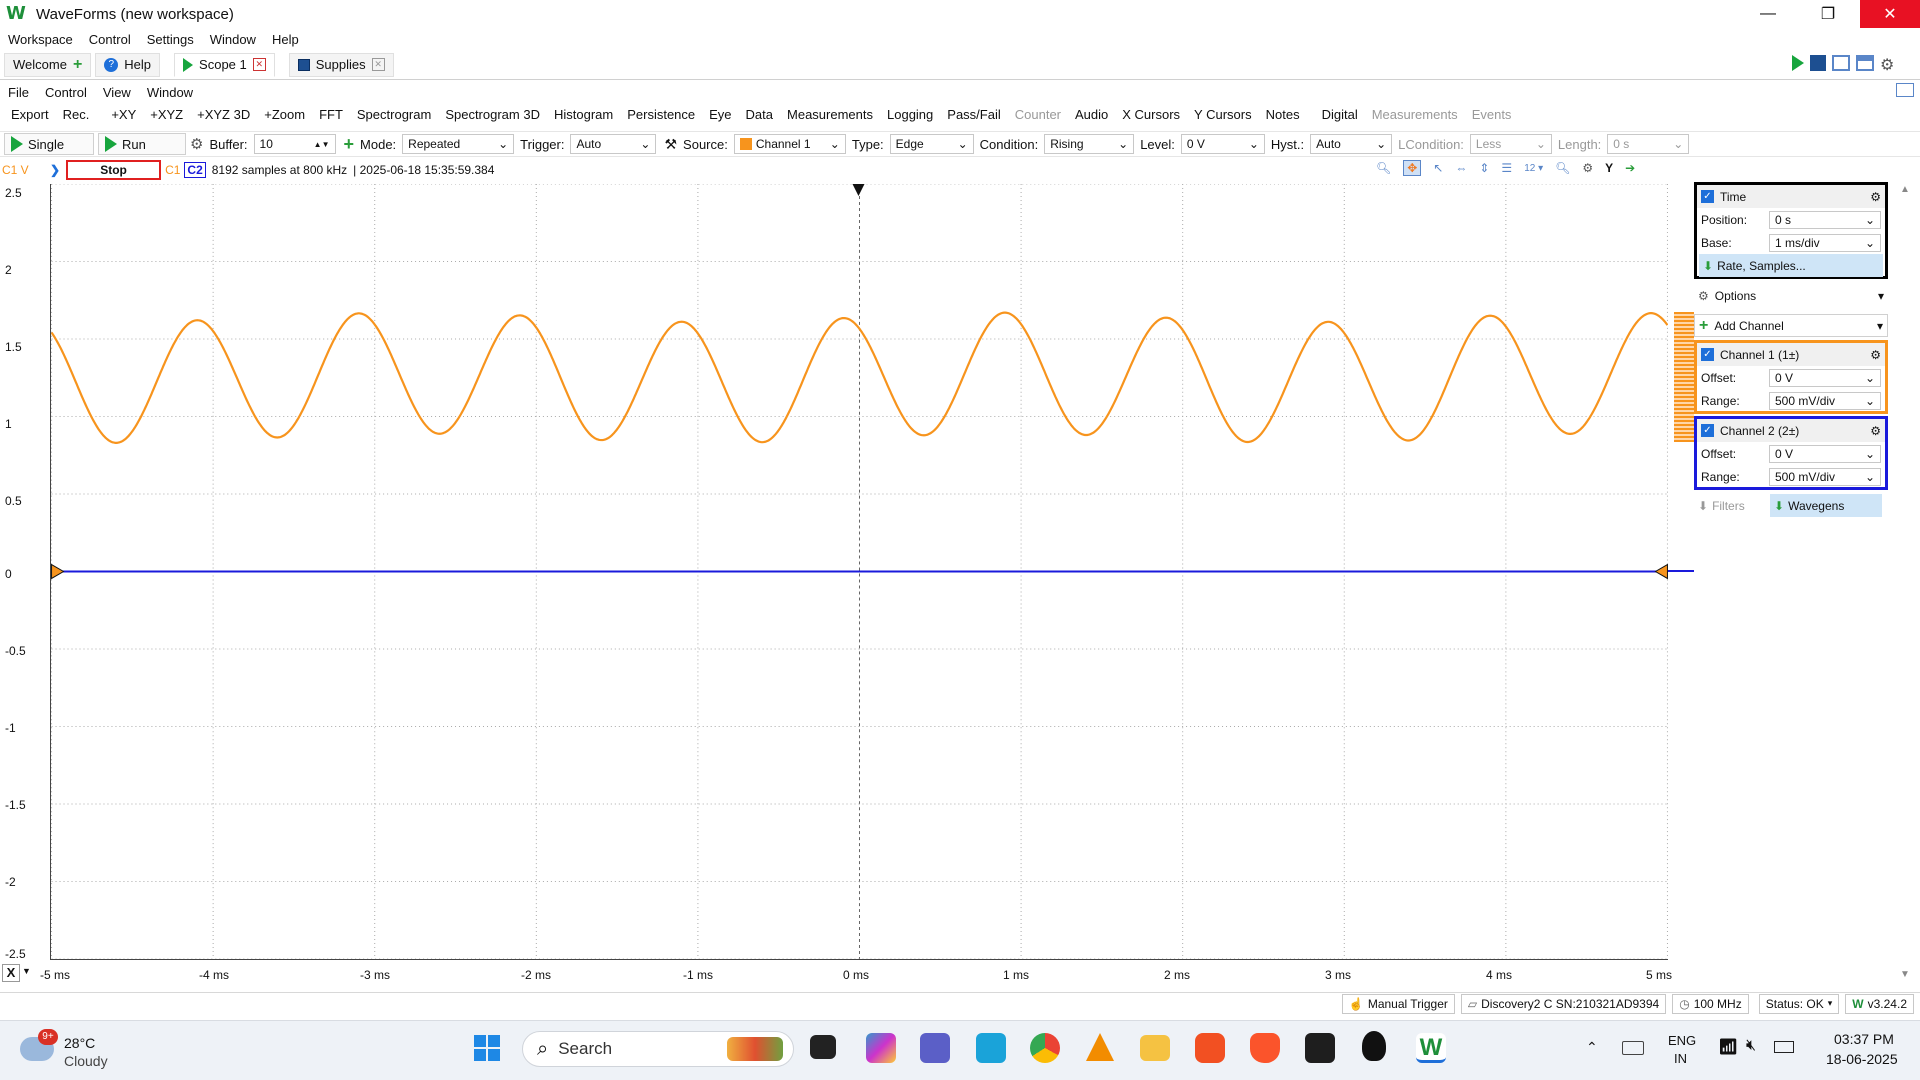 This screenshot has width=1920, height=1080. Describe the element at coordinates (910, 114) in the screenshot. I see `tool-logging: Logging` at that location.